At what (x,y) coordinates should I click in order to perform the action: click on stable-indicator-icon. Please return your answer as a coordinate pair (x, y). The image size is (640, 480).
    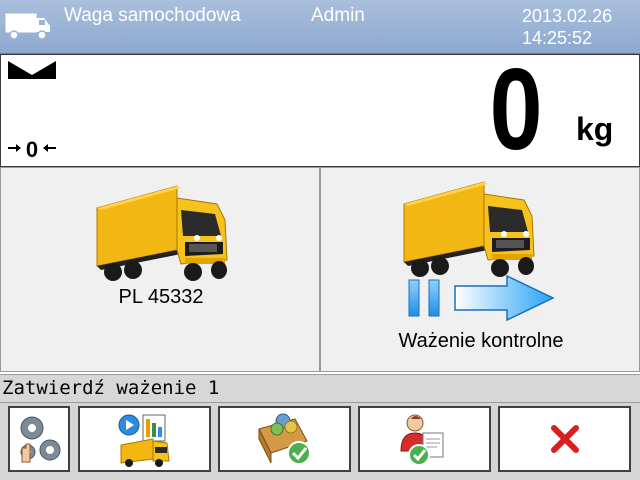
    Looking at the image, I should click on (32, 70).